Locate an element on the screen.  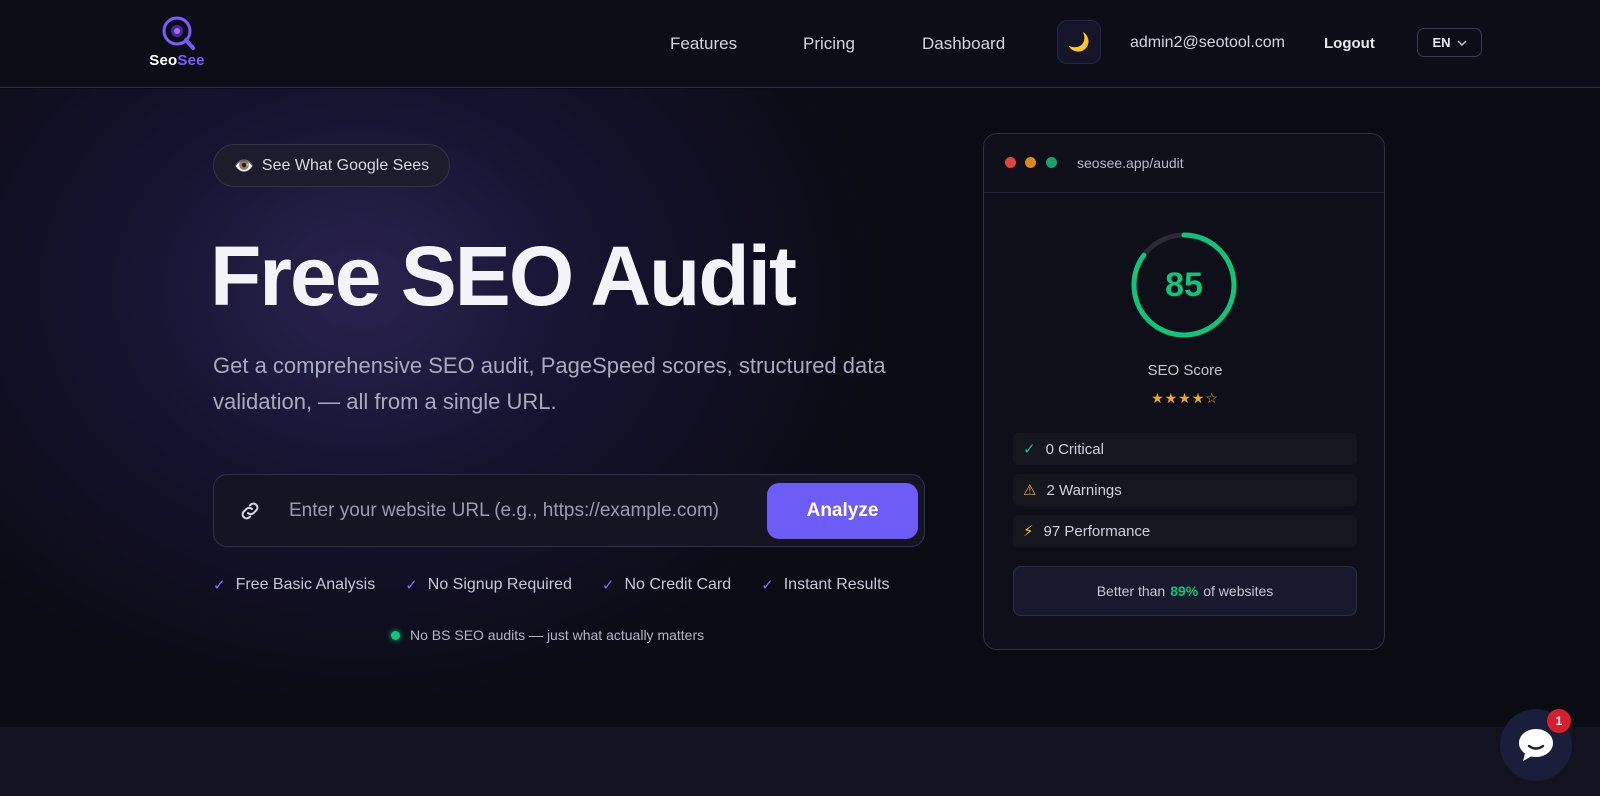
next-section is located at coordinates (800, 761).